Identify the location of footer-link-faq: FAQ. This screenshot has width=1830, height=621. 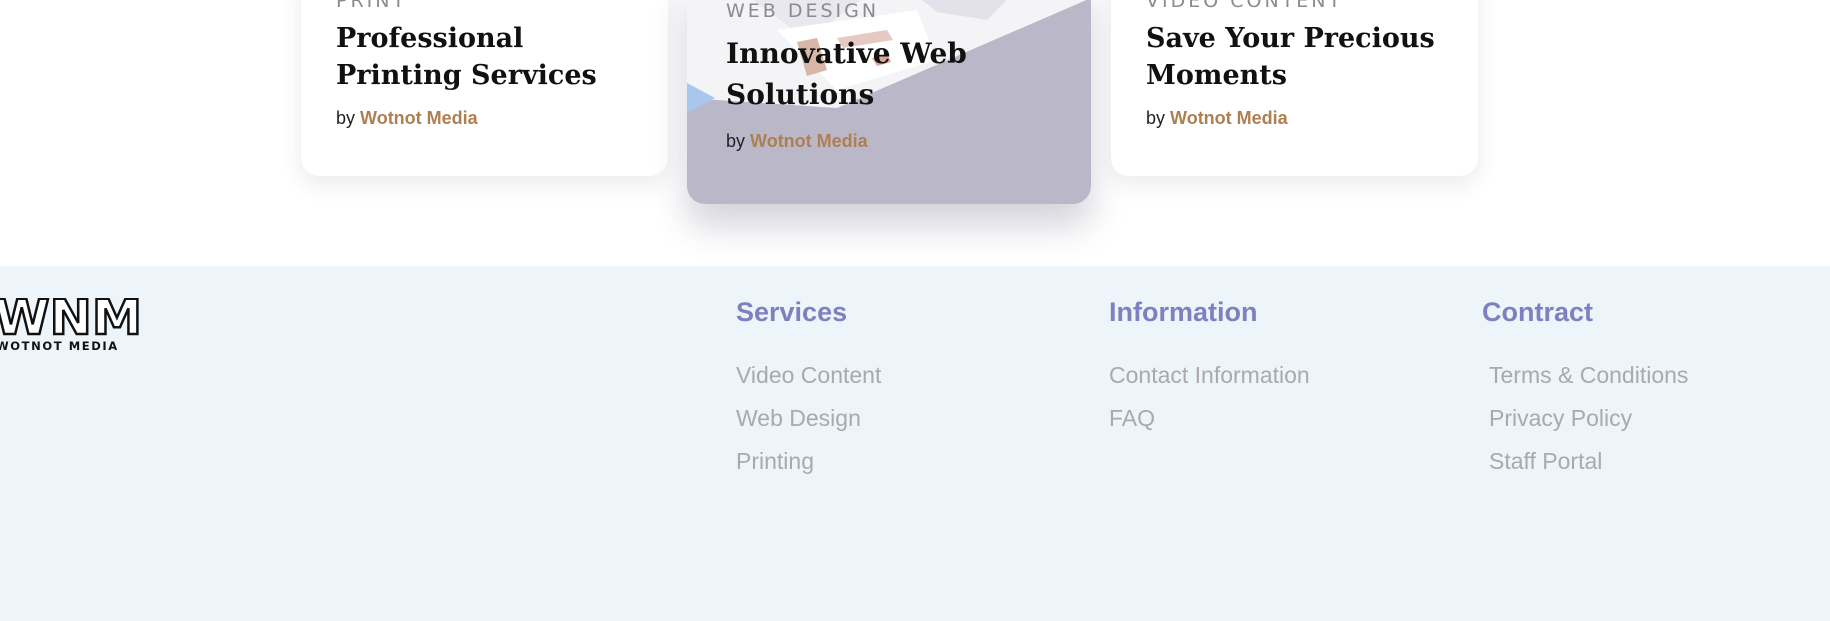
(1209, 418).